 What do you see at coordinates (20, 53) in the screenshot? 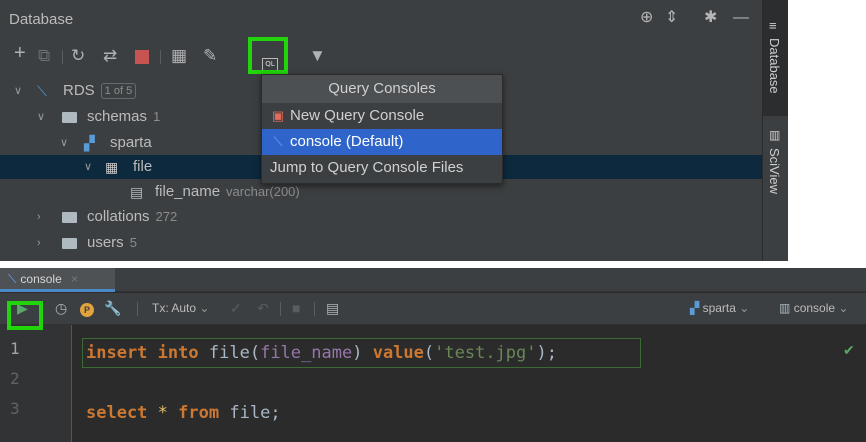
I see `add-icon: +` at bounding box center [20, 53].